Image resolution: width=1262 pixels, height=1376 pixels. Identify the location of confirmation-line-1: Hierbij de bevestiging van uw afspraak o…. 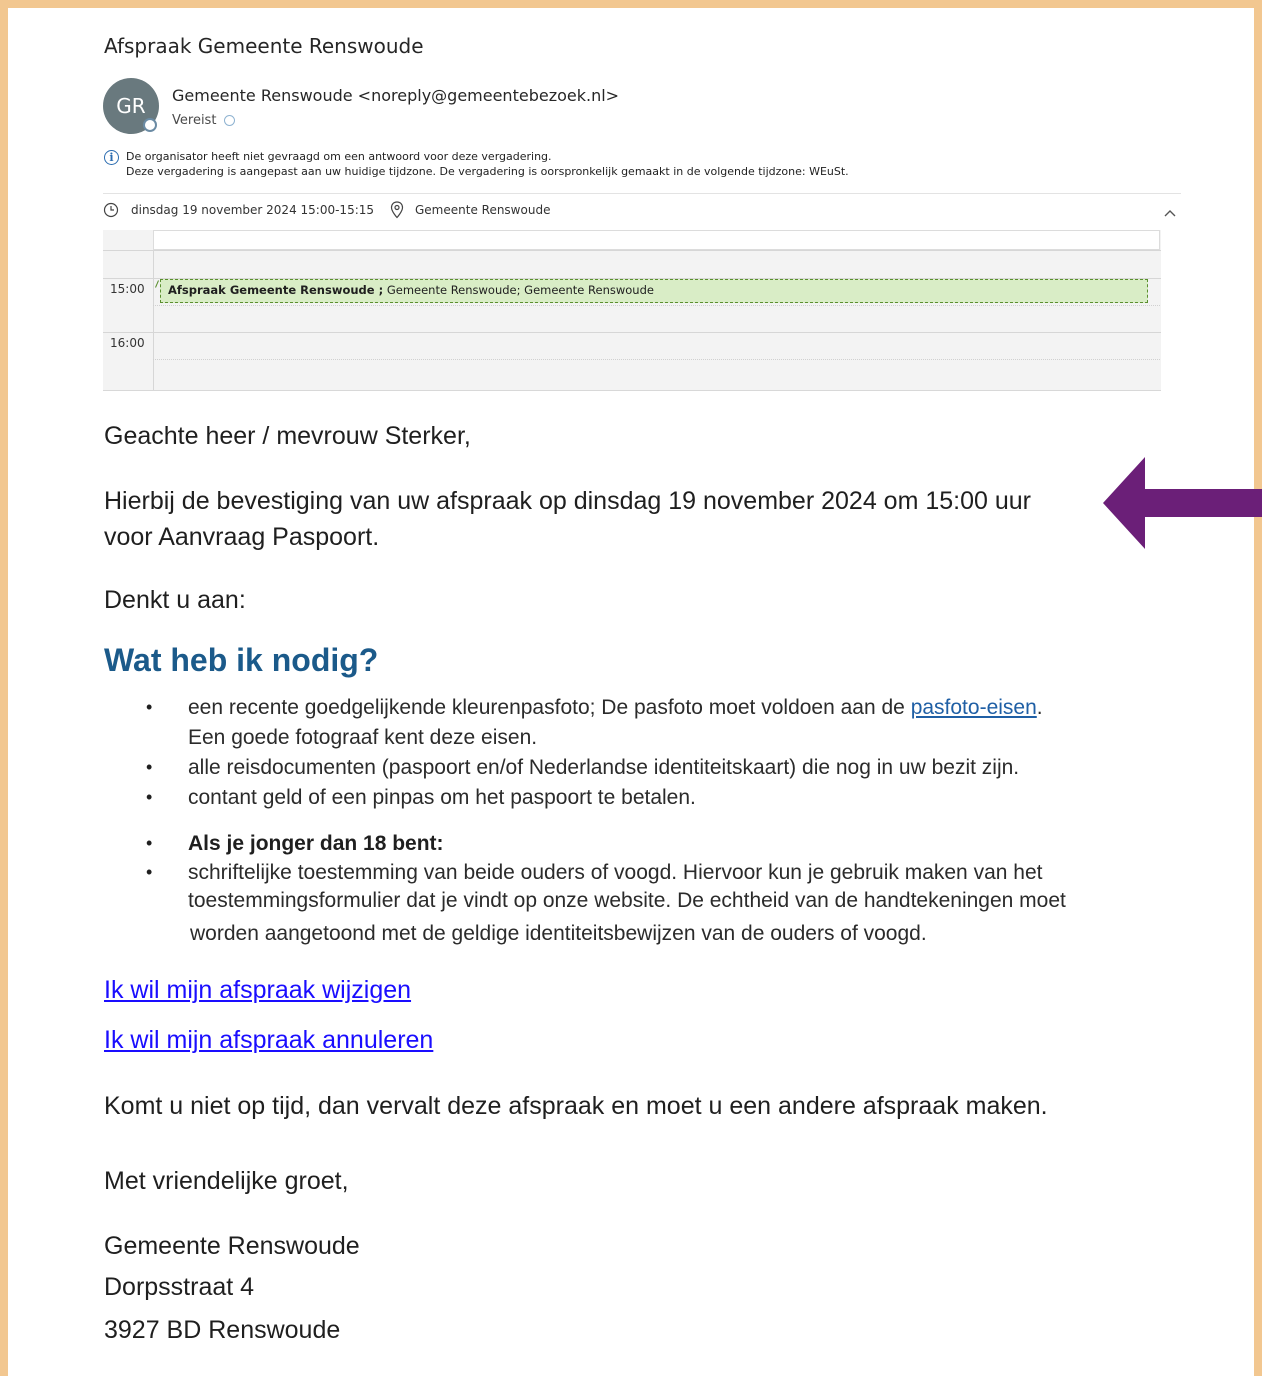
(567, 501).